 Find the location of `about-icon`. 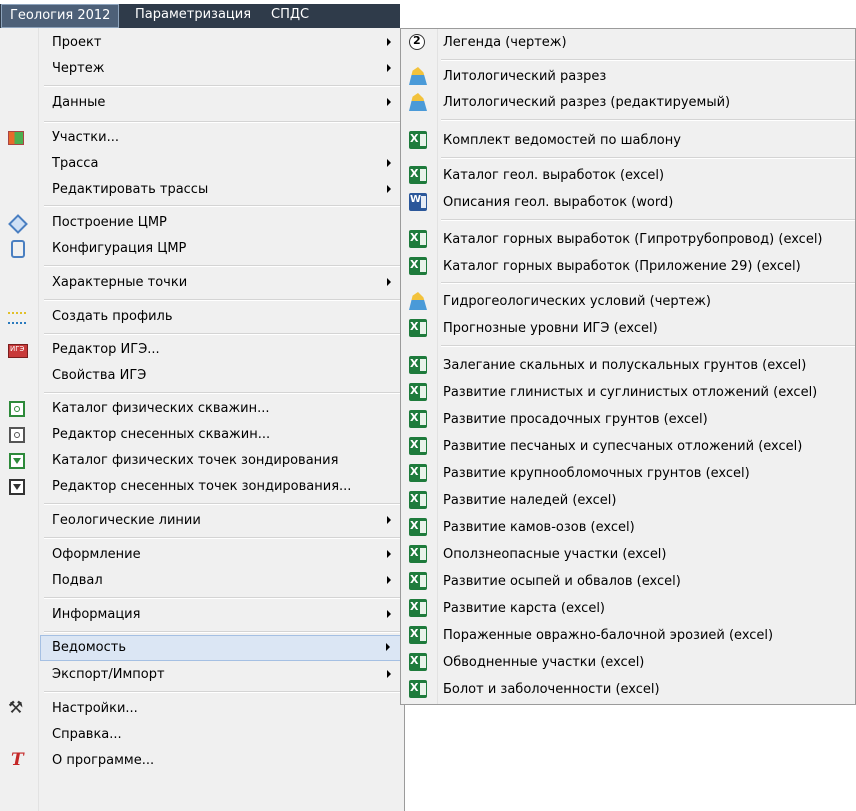

about-icon is located at coordinates (17, 760).